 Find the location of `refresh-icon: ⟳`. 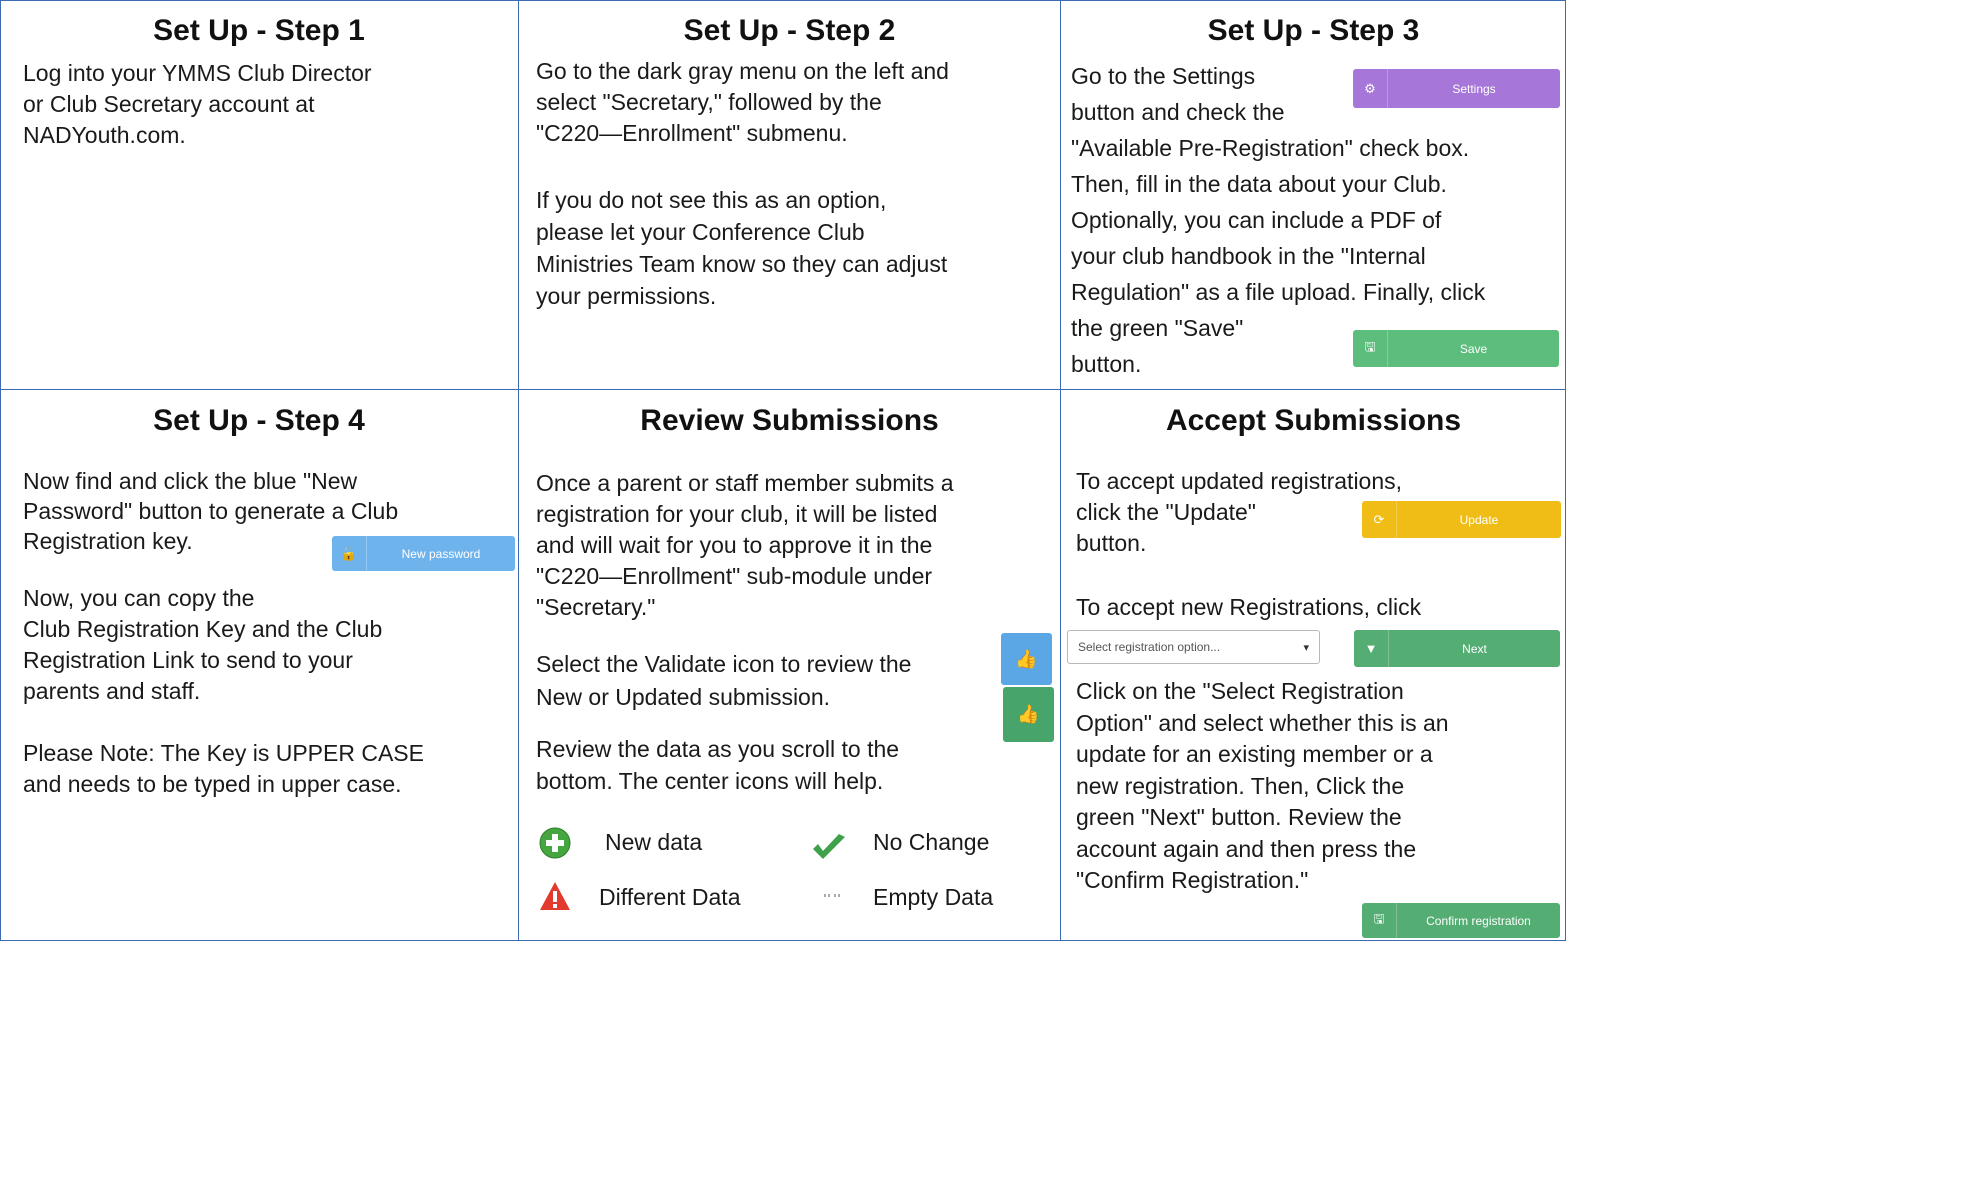

refresh-icon: ⟳ is located at coordinates (1379, 519).